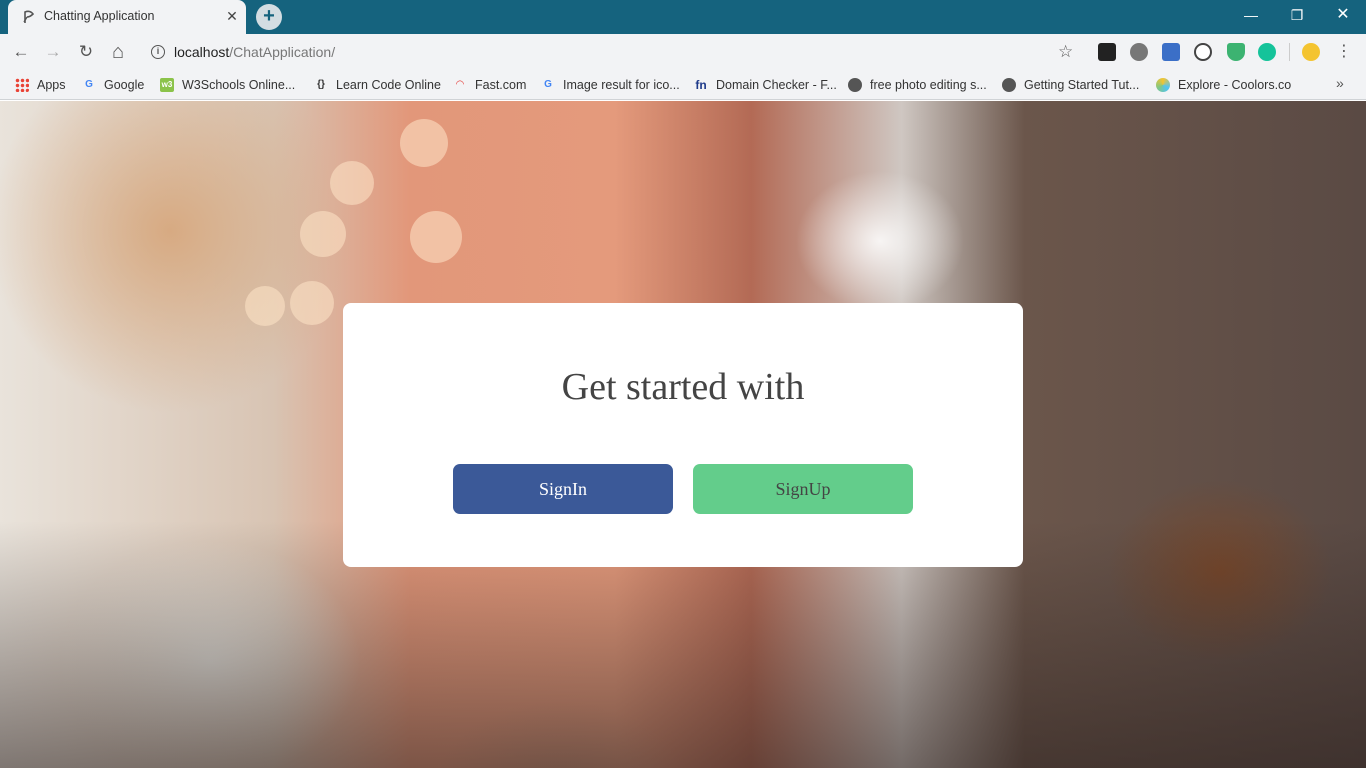 This screenshot has height=768, width=1366. I want to click on restore-button: ❐, so click(1297, 15).